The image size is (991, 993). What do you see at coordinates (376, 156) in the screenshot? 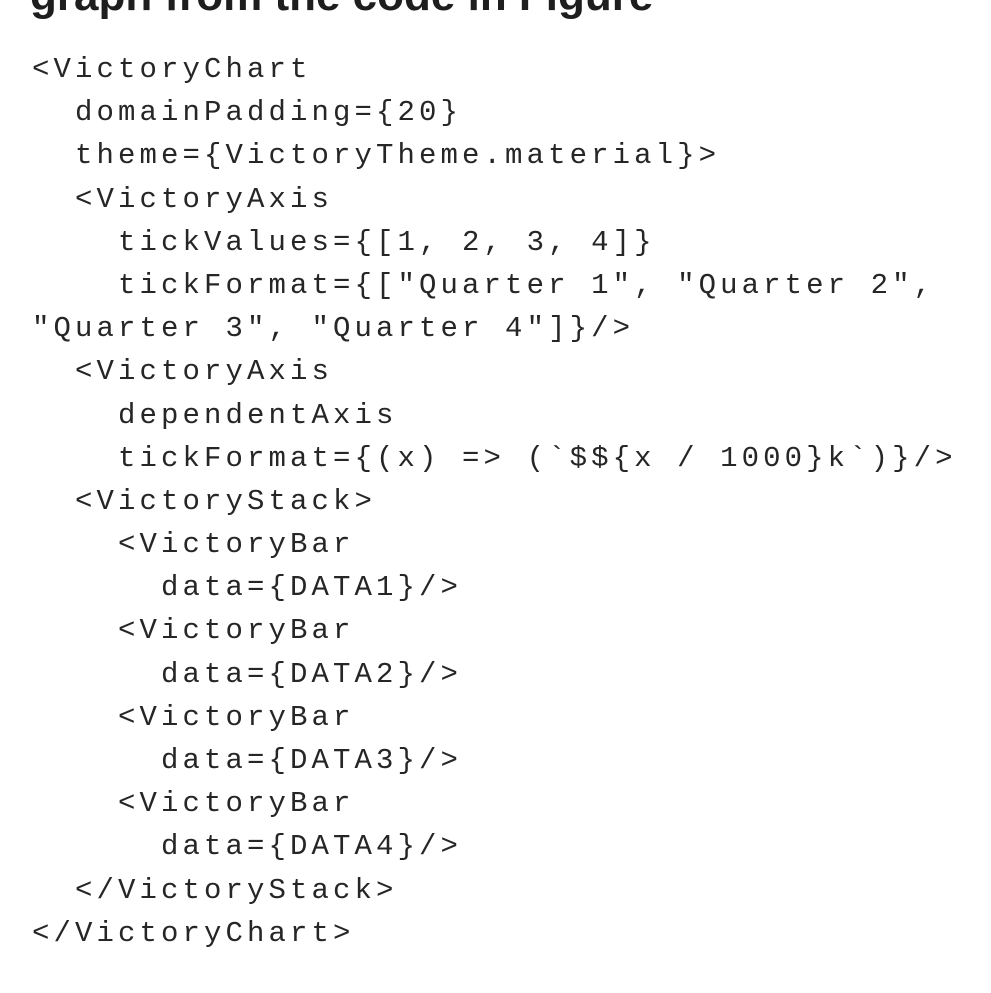
I see `code-line: theme={VictoryTheme.material}>` at bounding box center [376, 156].